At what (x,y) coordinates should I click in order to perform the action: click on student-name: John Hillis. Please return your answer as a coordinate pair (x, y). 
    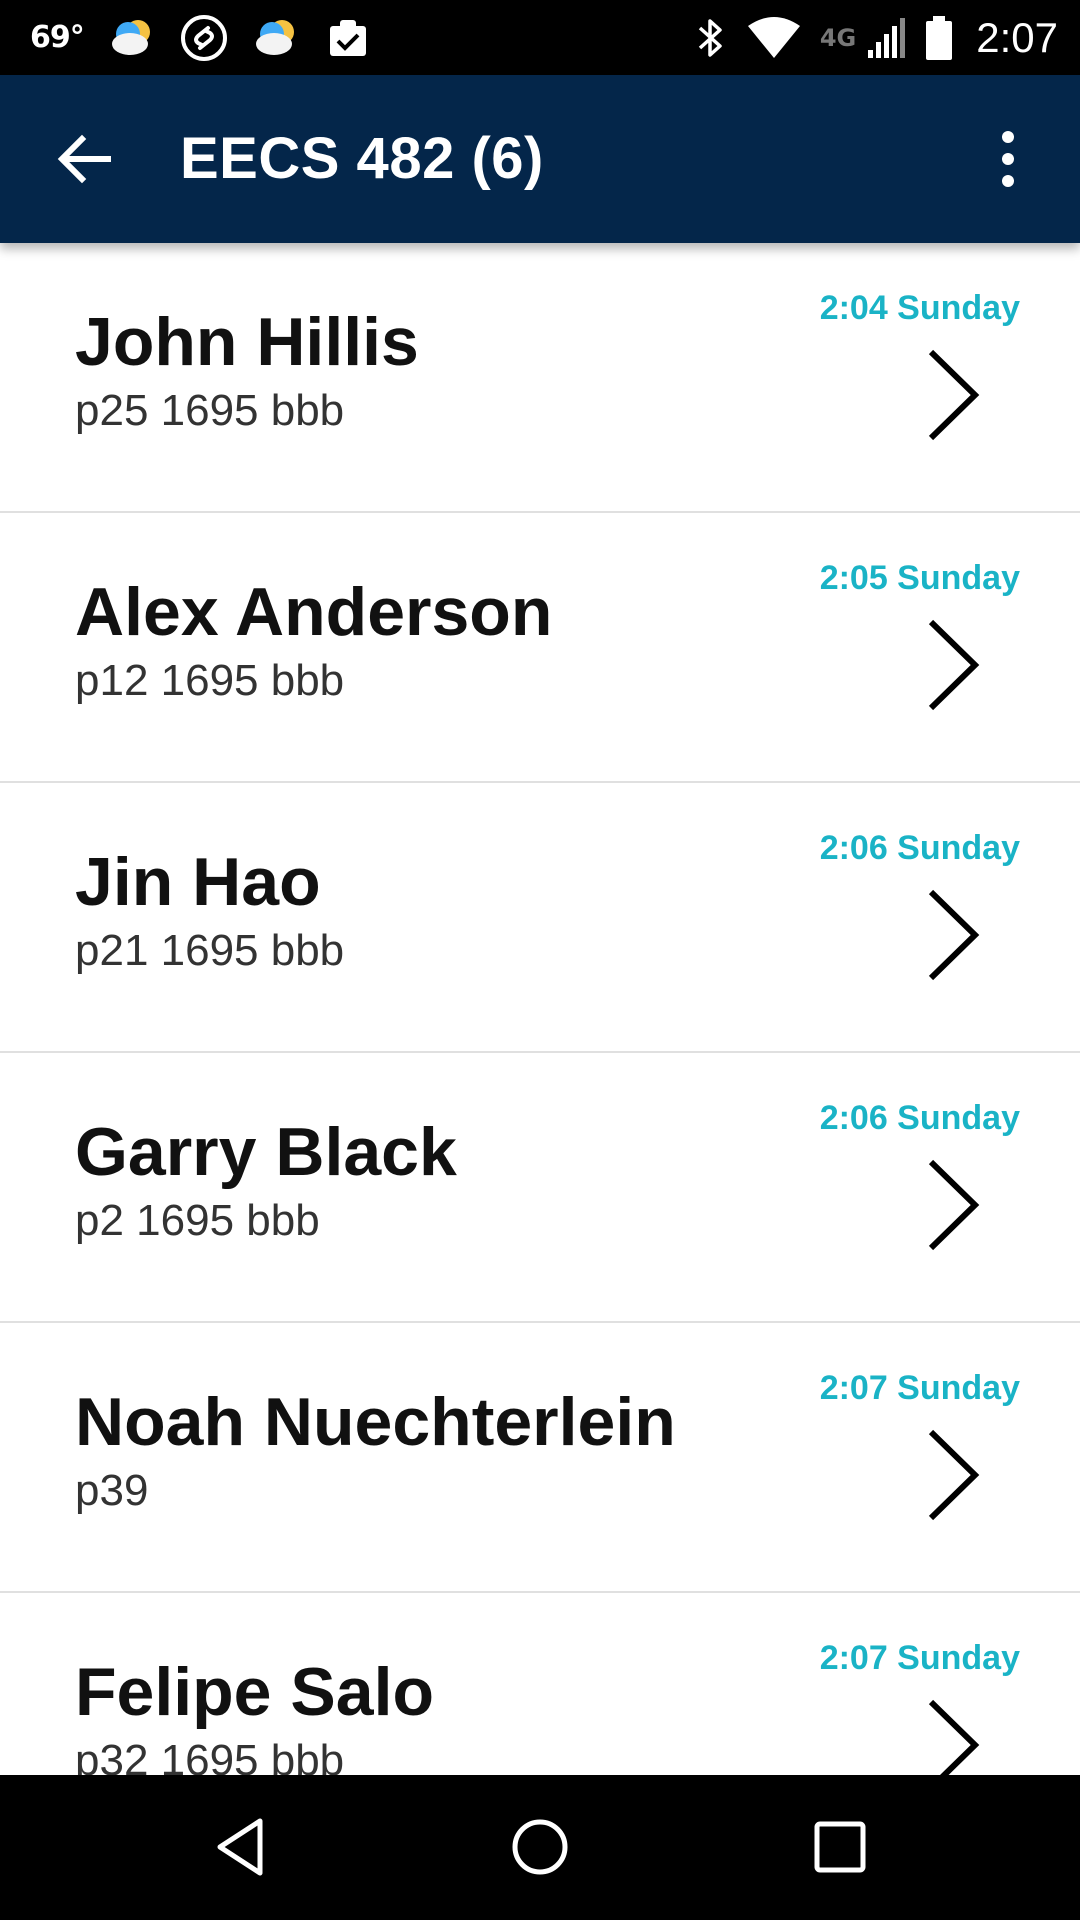
    Looking at the image, I should click on (247, 342).